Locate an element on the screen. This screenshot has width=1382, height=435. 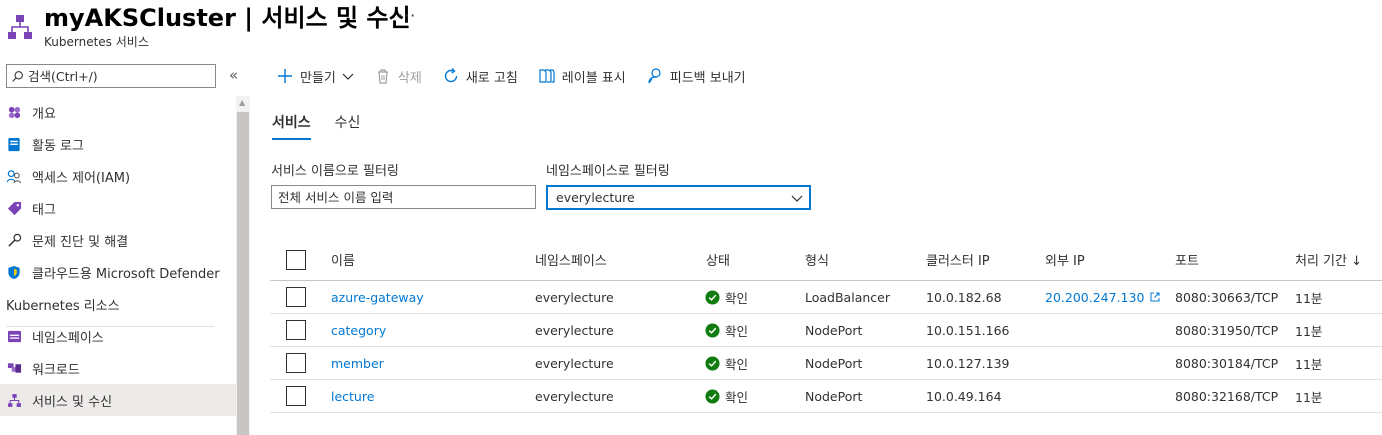
sidebar-item-defender: 클라우드용 Microsoft Defender is located at coordinates (118, 272).